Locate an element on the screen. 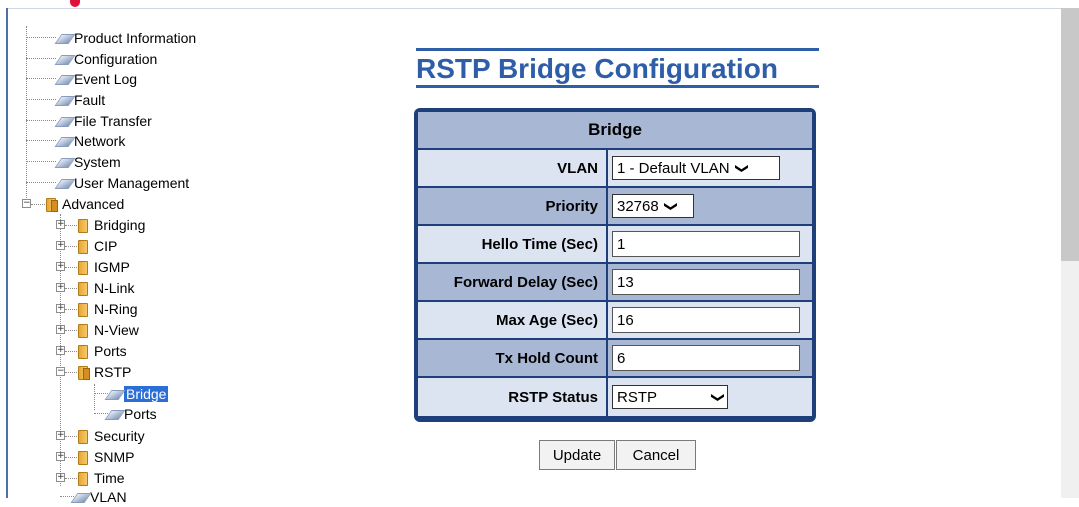  max-age-input is located at coordinates (706, 320).